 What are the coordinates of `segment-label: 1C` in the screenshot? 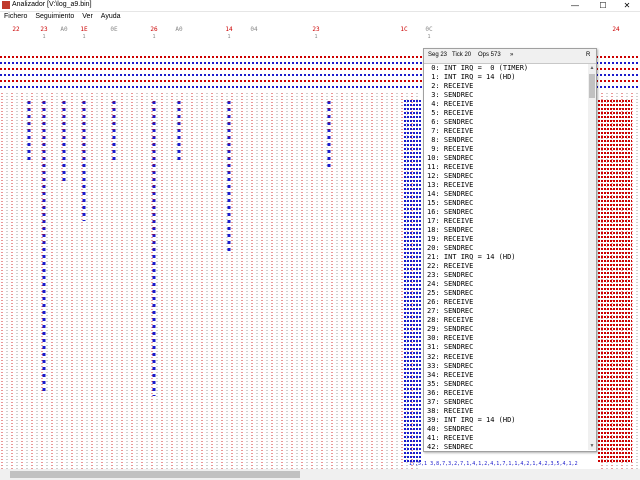 It's located at (404, 29).